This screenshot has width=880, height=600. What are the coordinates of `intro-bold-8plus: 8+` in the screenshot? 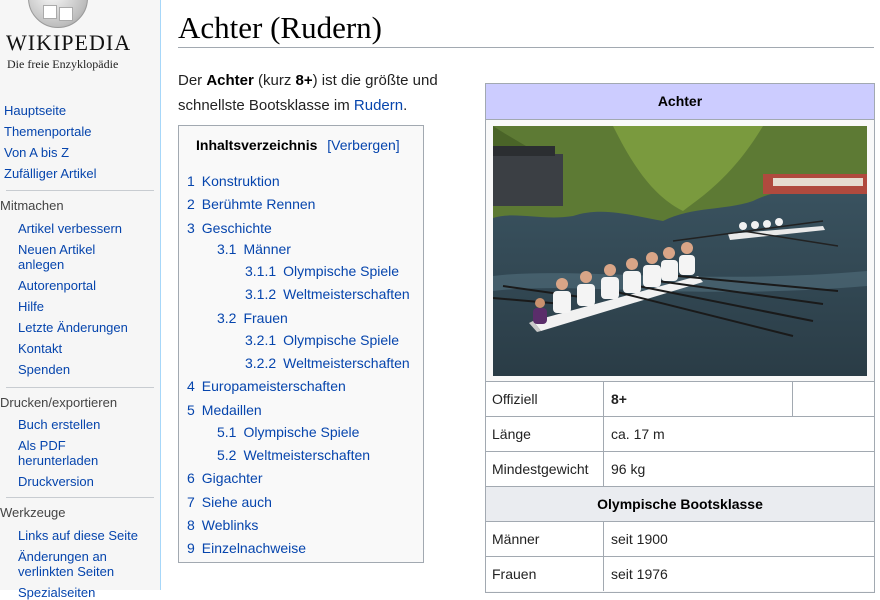 It's located at (304, 80).